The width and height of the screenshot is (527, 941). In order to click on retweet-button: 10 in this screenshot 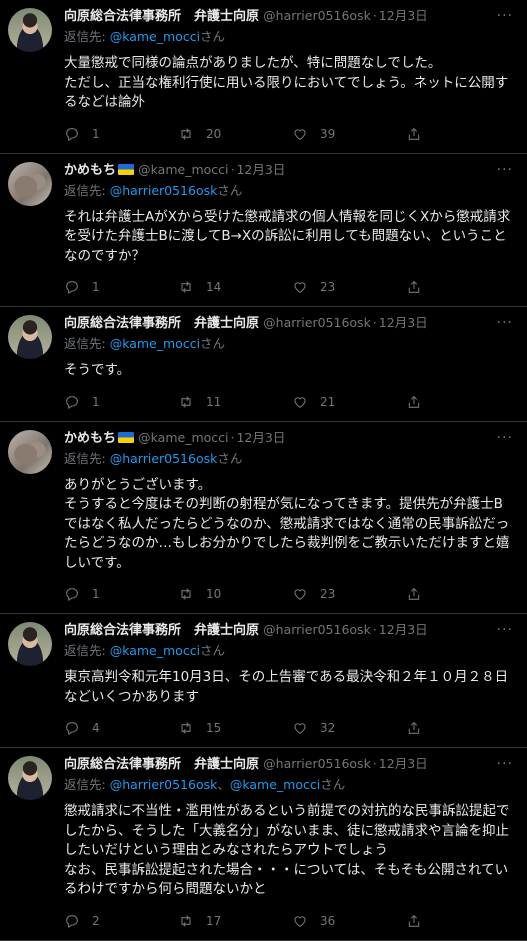, I will do `click(235, 594)`.